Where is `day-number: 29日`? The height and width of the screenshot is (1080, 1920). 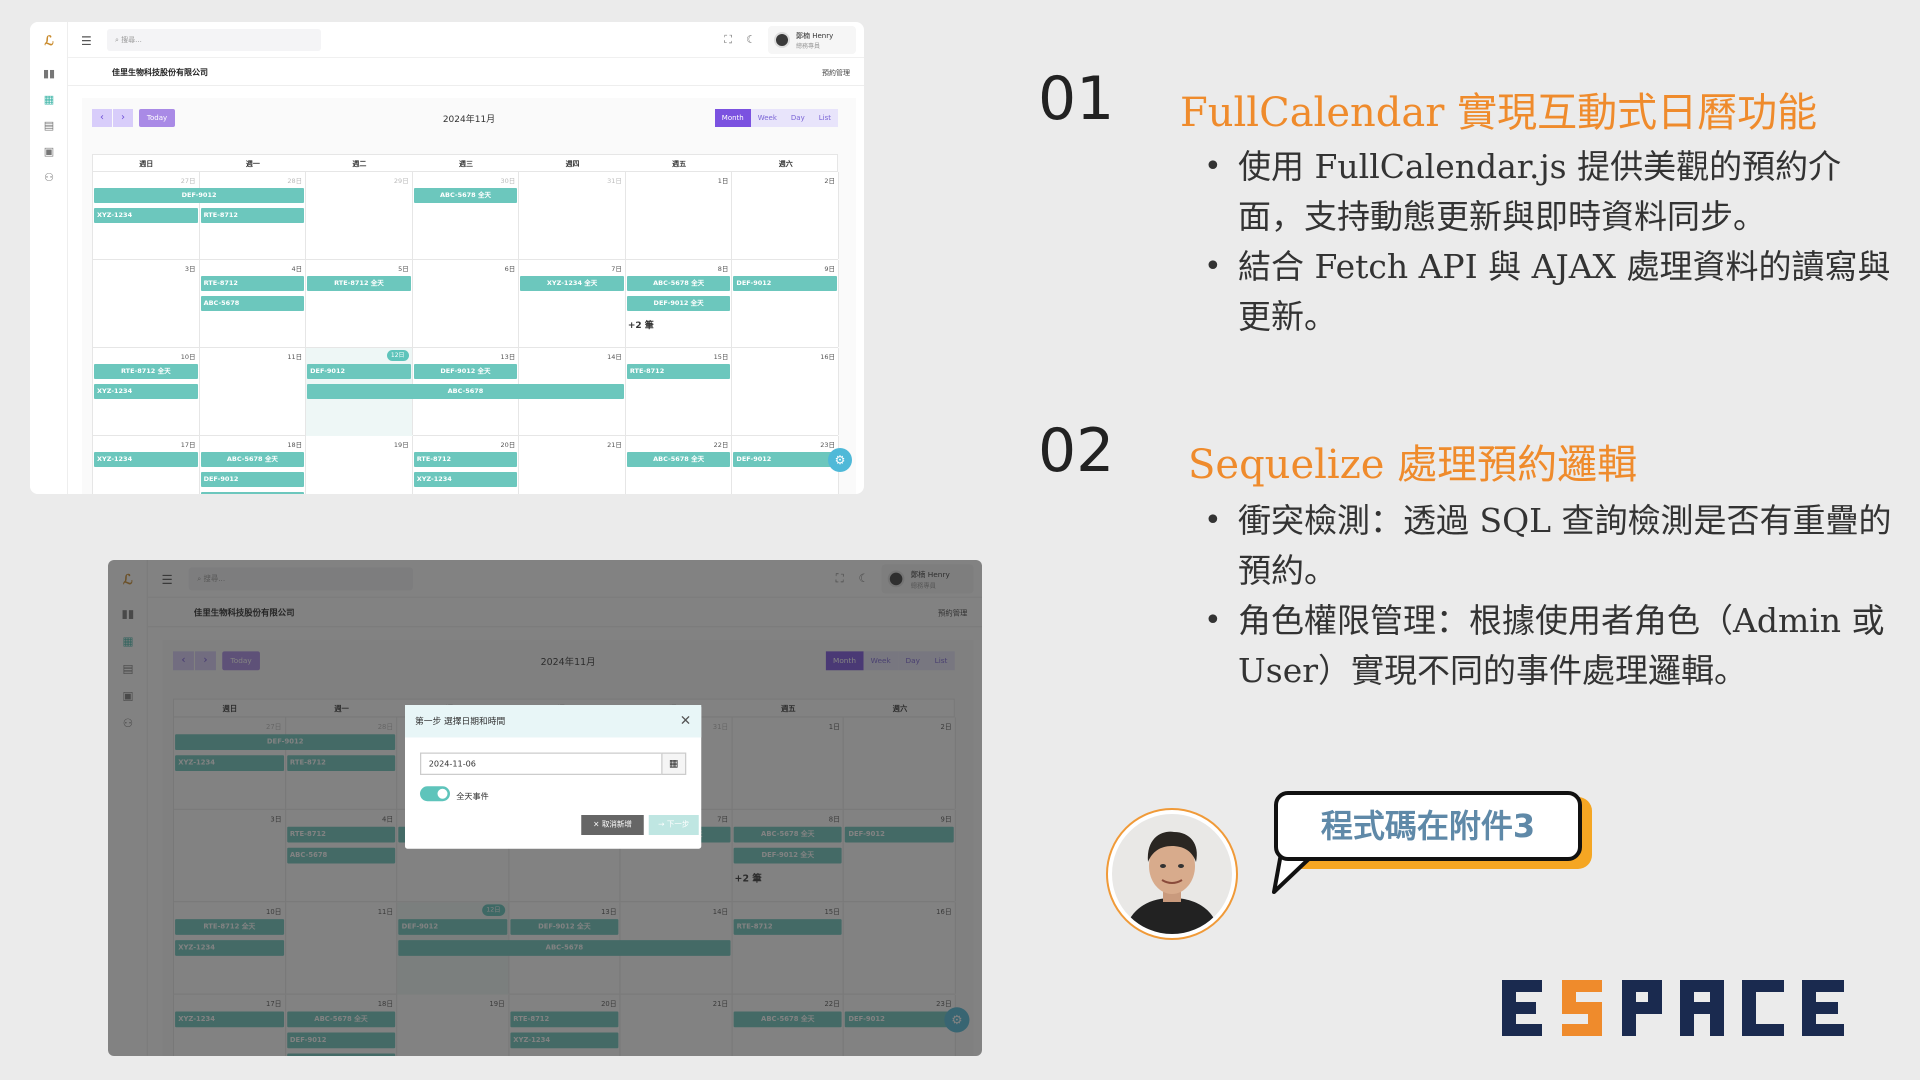 day-number: 29日 is located at coordinates (399, 180).